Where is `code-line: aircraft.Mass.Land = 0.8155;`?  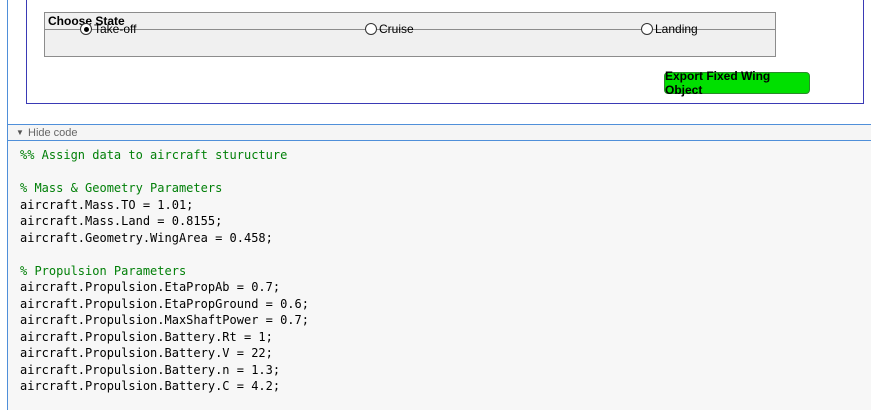 code-line: aircraft.Mass.Land = 0.8155; is located at coordinates (121, 221).